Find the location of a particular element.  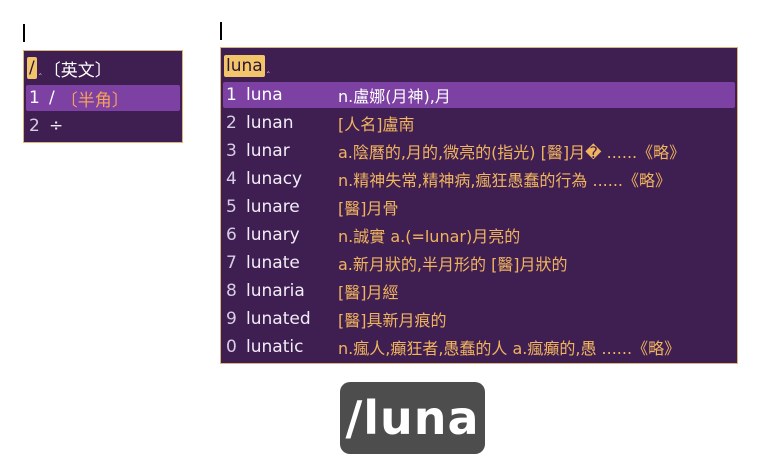

candidate-word: lunacy is located at coordinates (274, 179).